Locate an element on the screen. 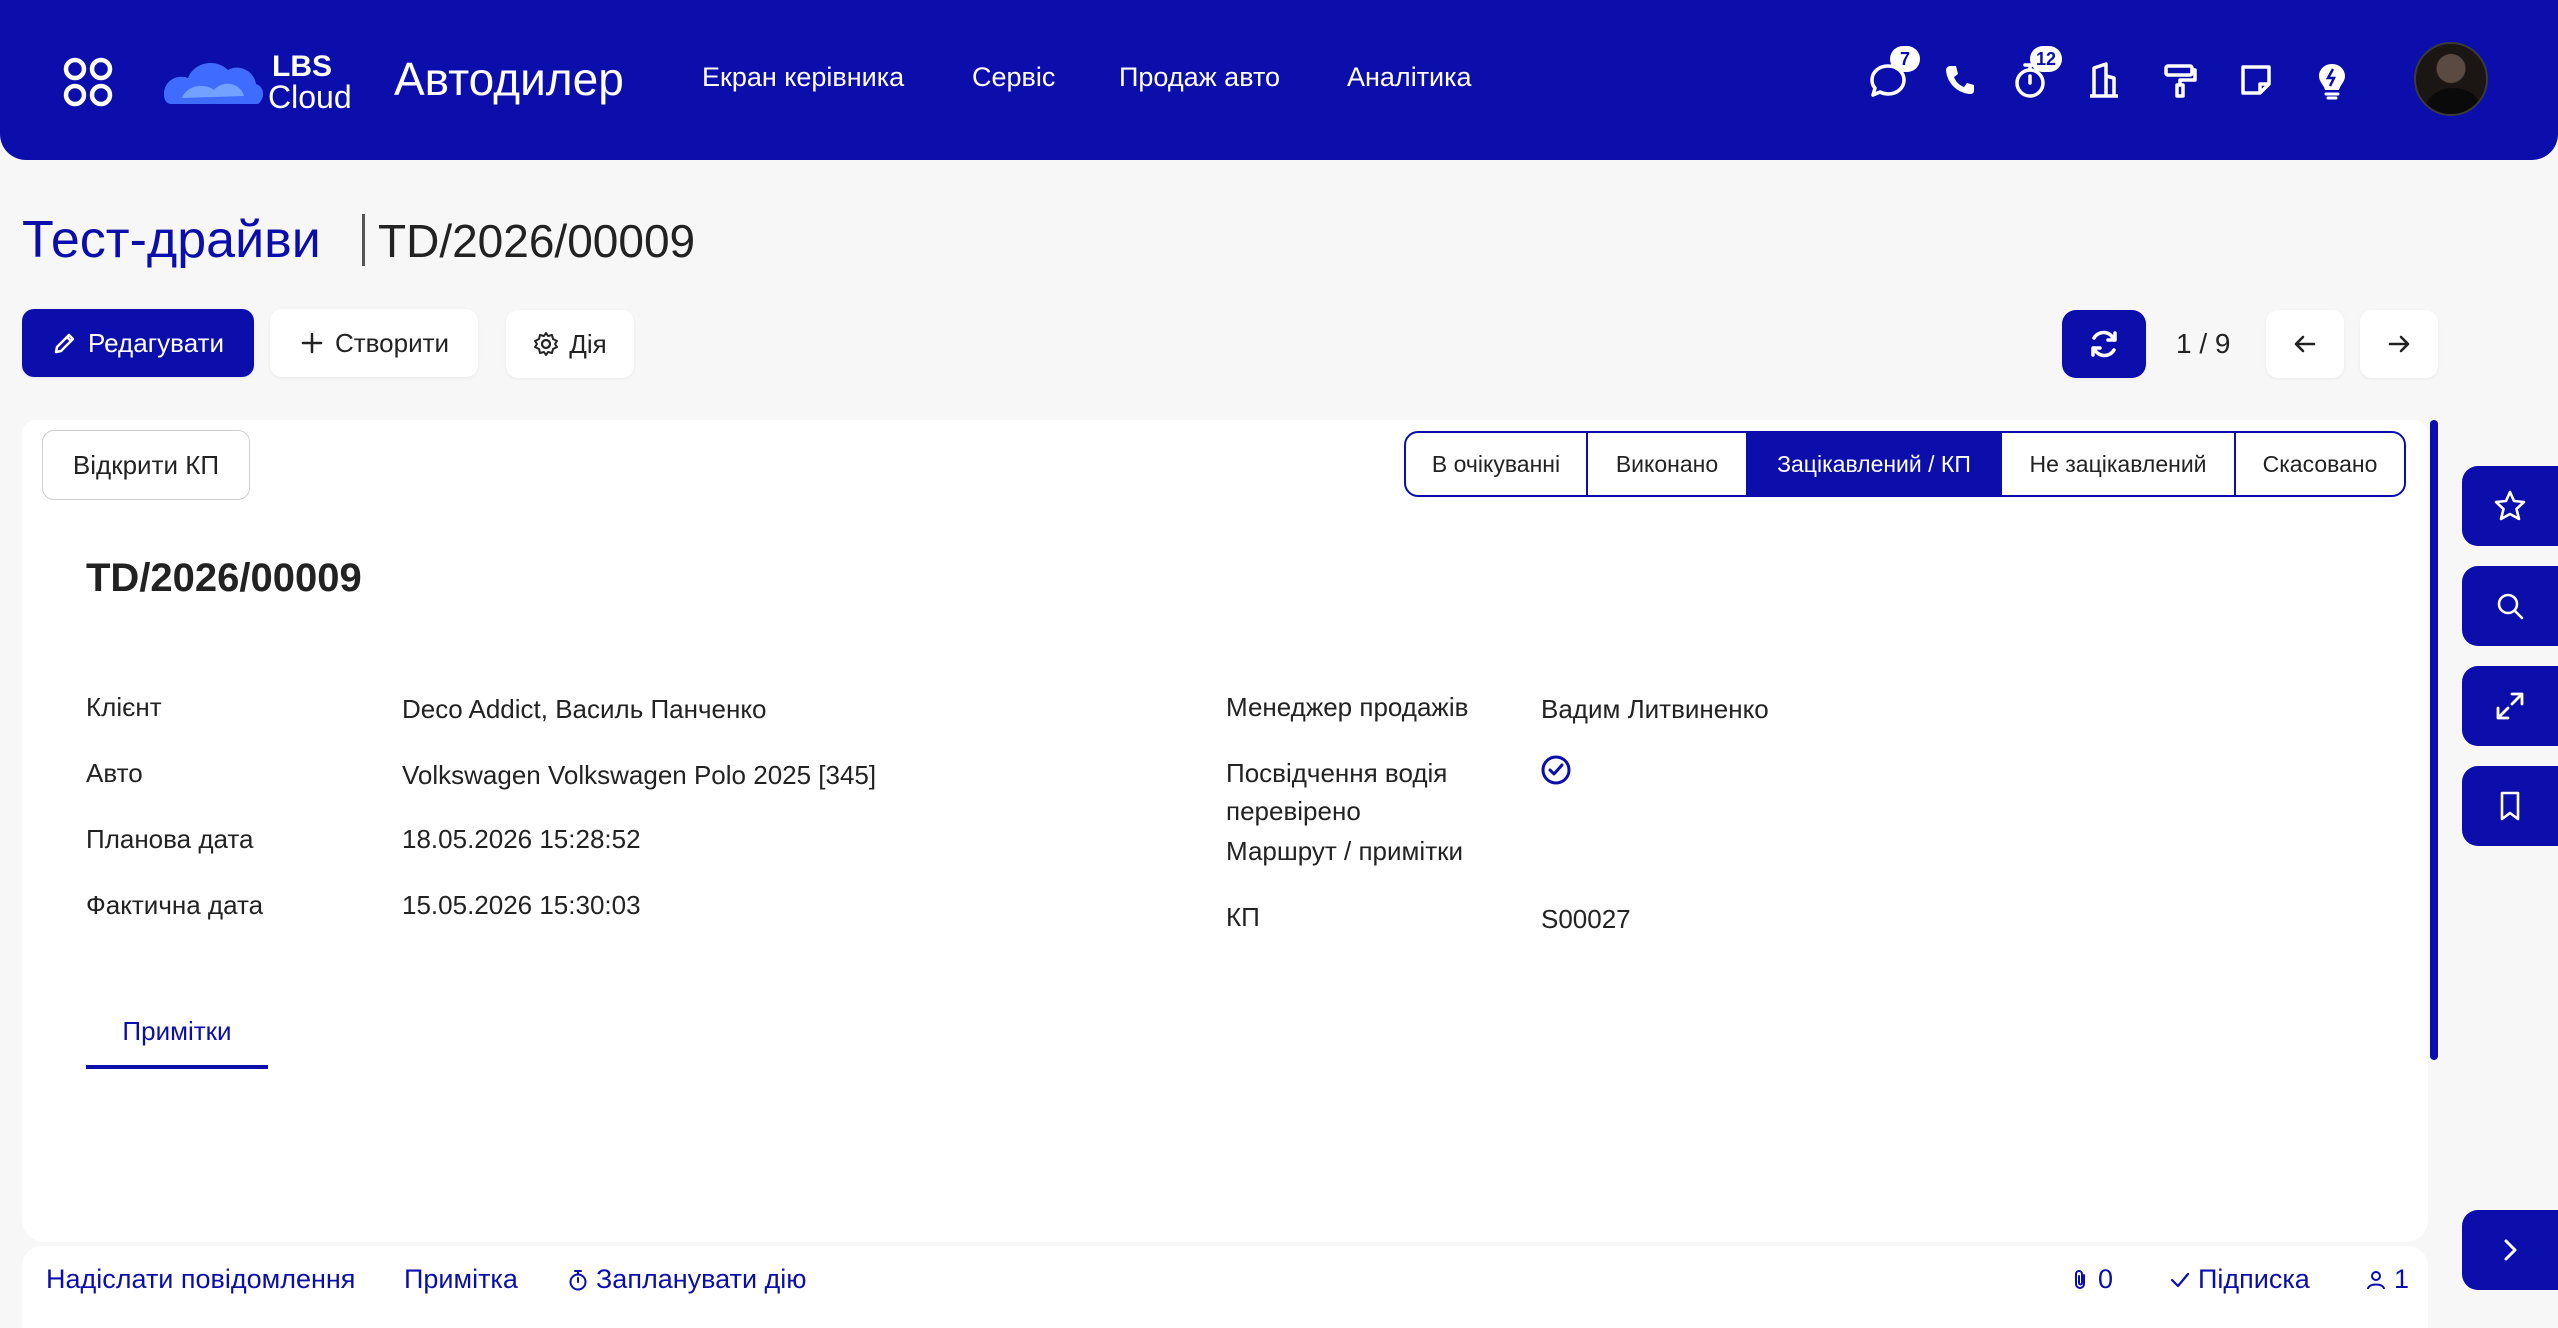 This screenshot has height=1328, width=2558. chat-icon: 7 is located at coordinates (1893, 74).